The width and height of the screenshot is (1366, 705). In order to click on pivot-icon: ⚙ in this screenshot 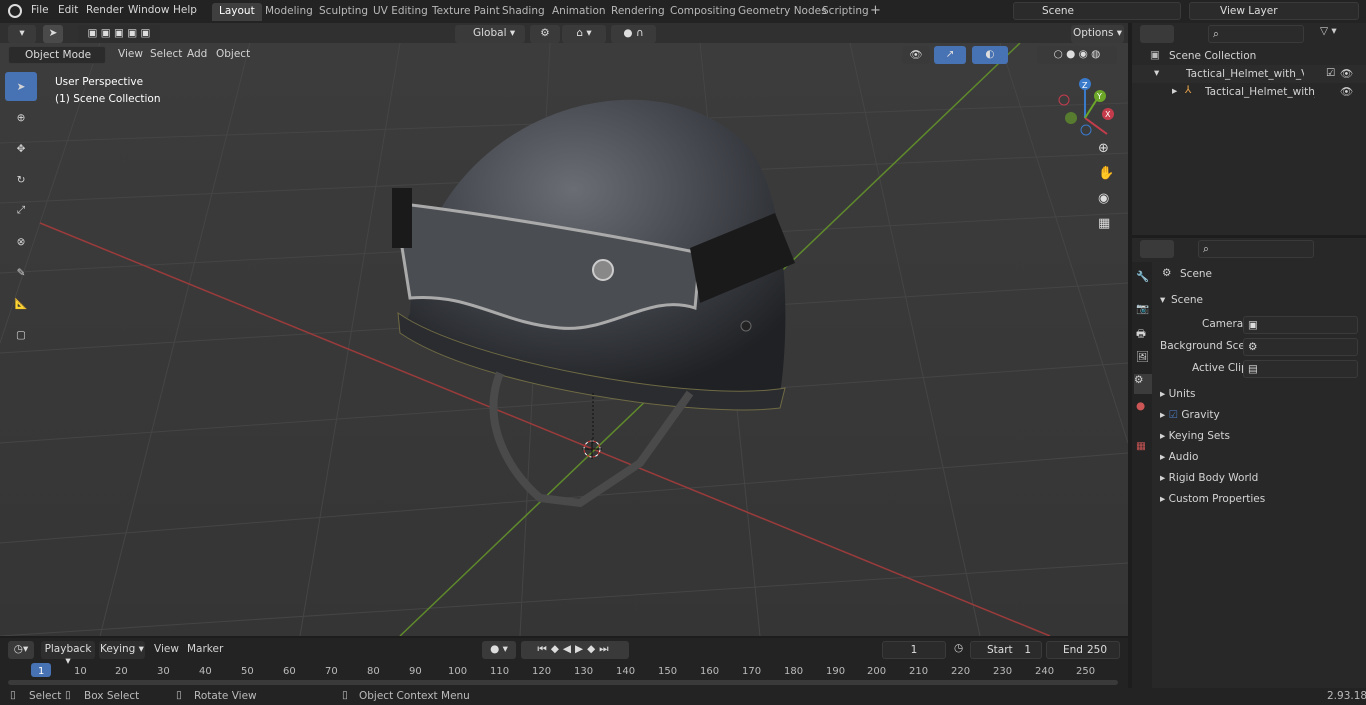, I will do `click(545, 34)`.